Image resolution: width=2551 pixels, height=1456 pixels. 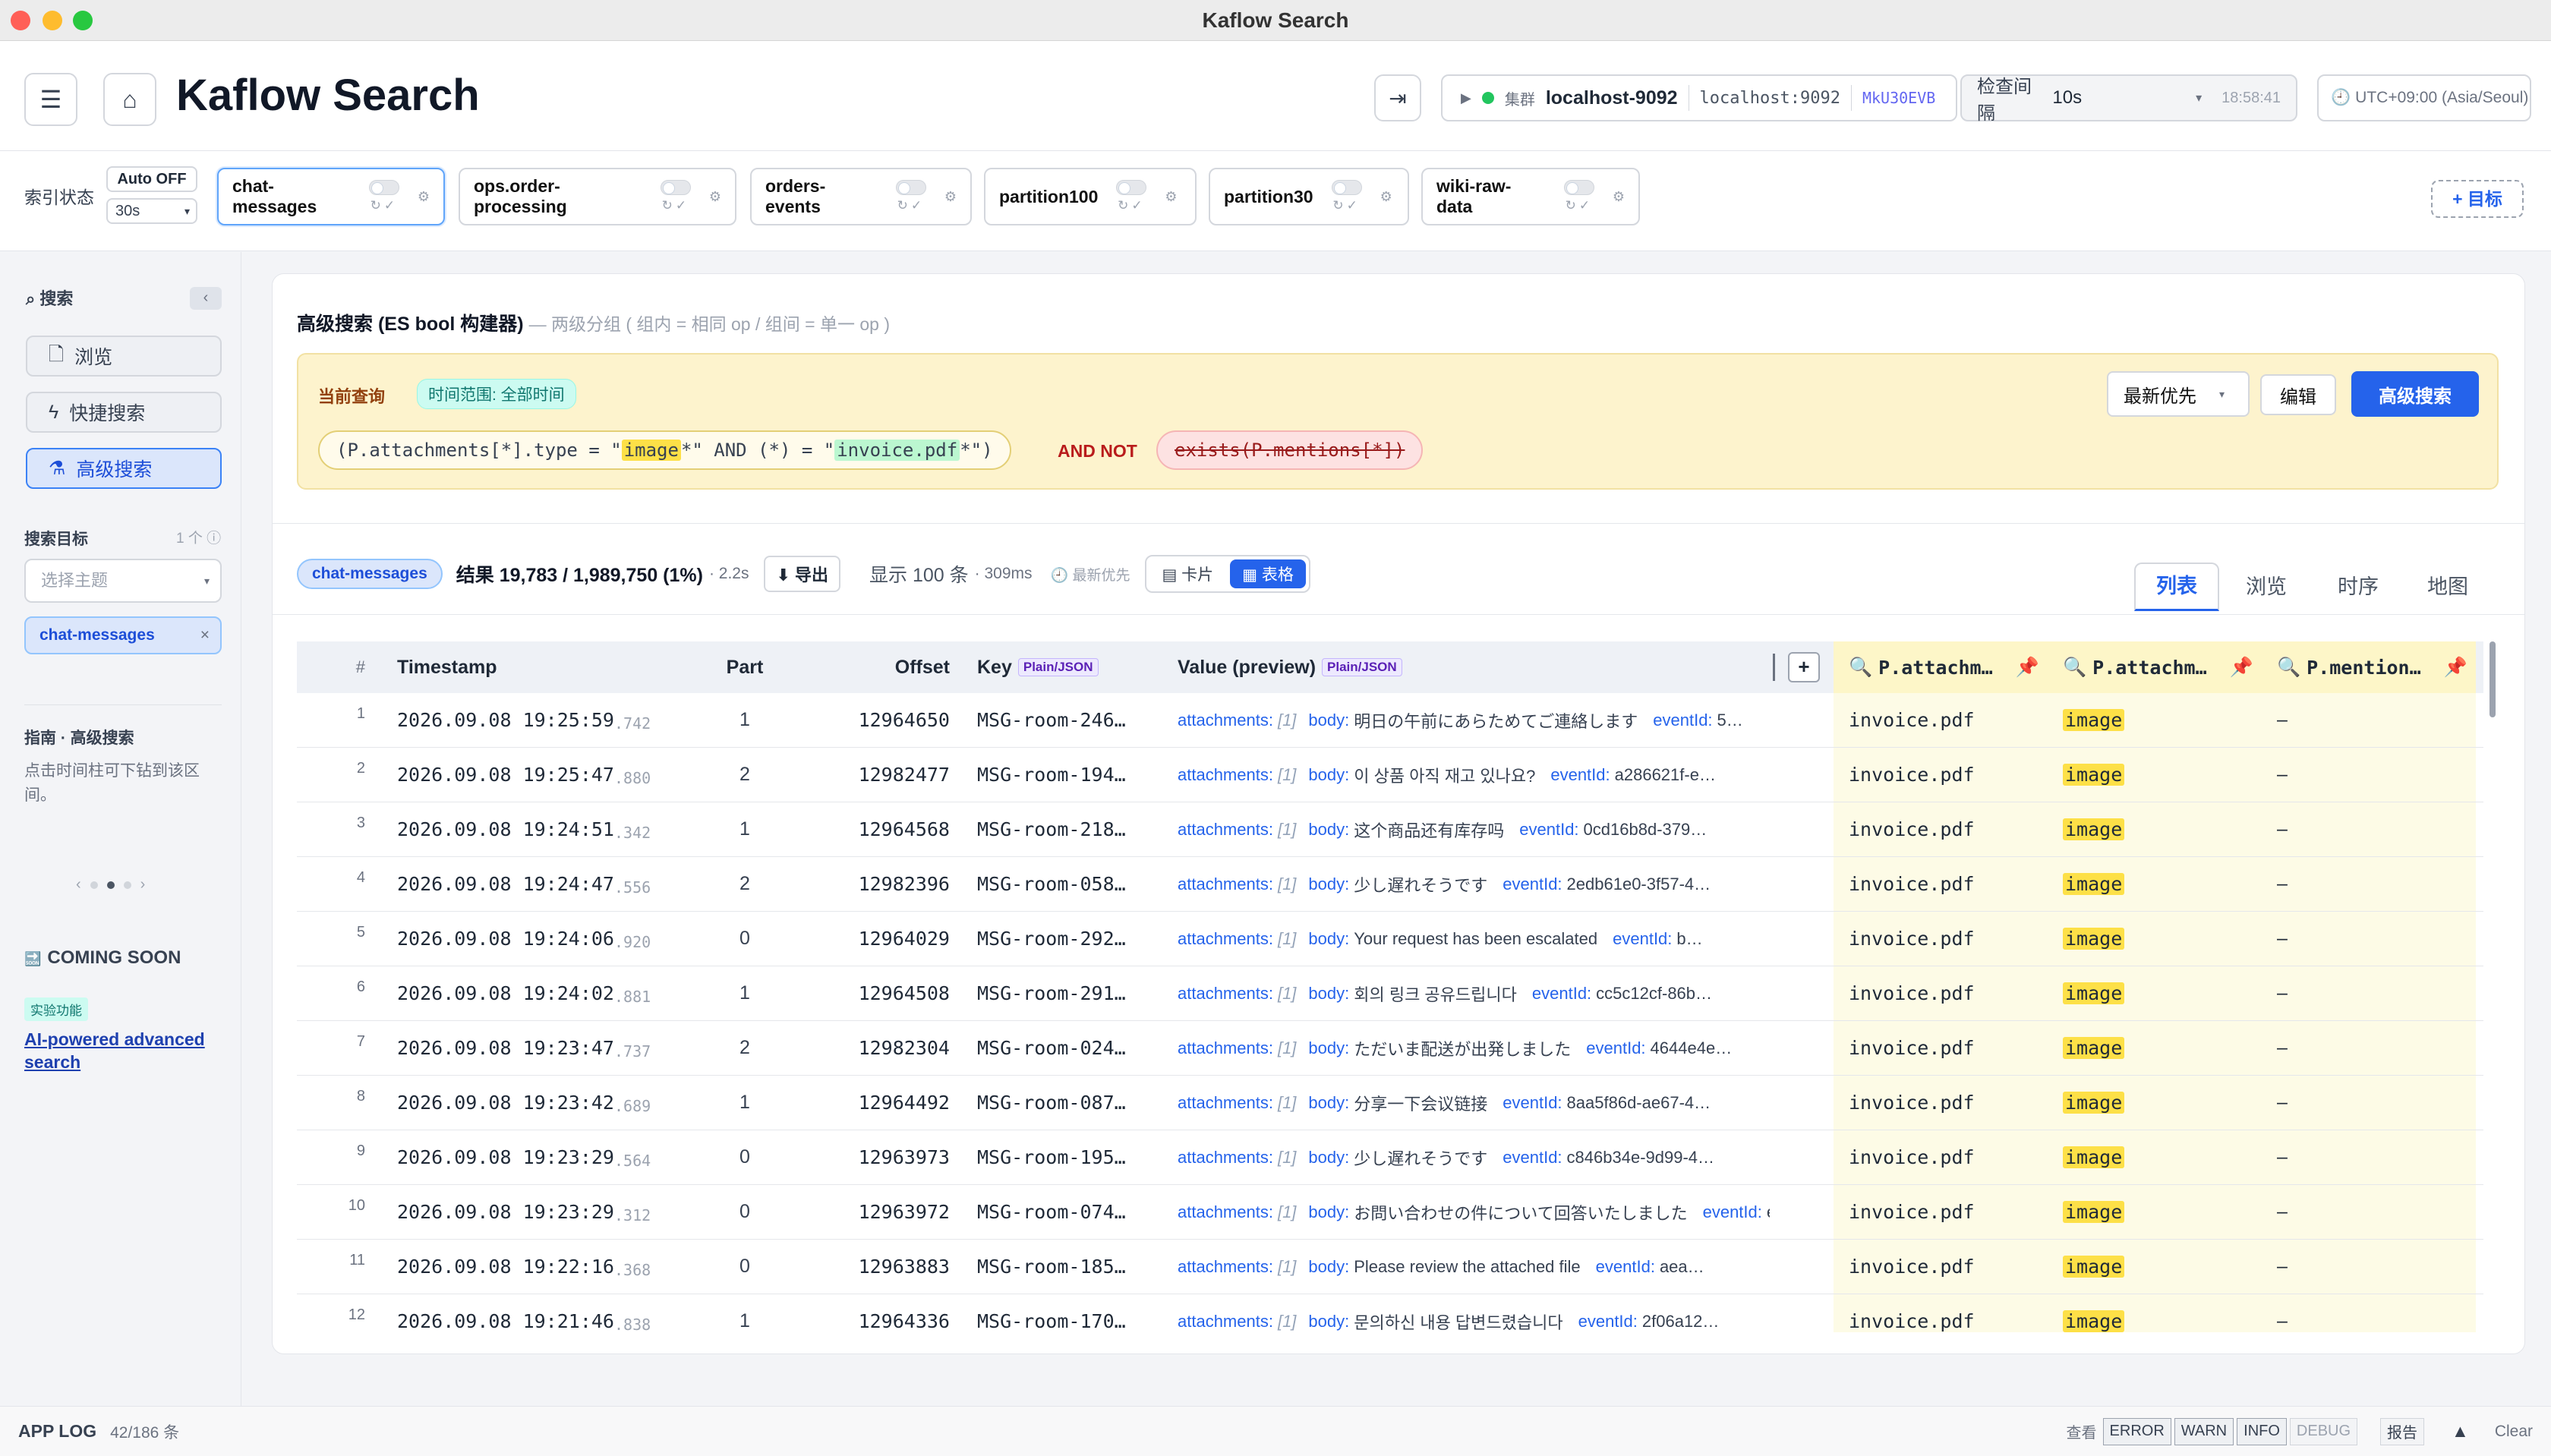 What do you see at coordinates (802, 574) in the screenshot?
I see `export-button: ⬇ 导出` at bounding box center [802, 574].